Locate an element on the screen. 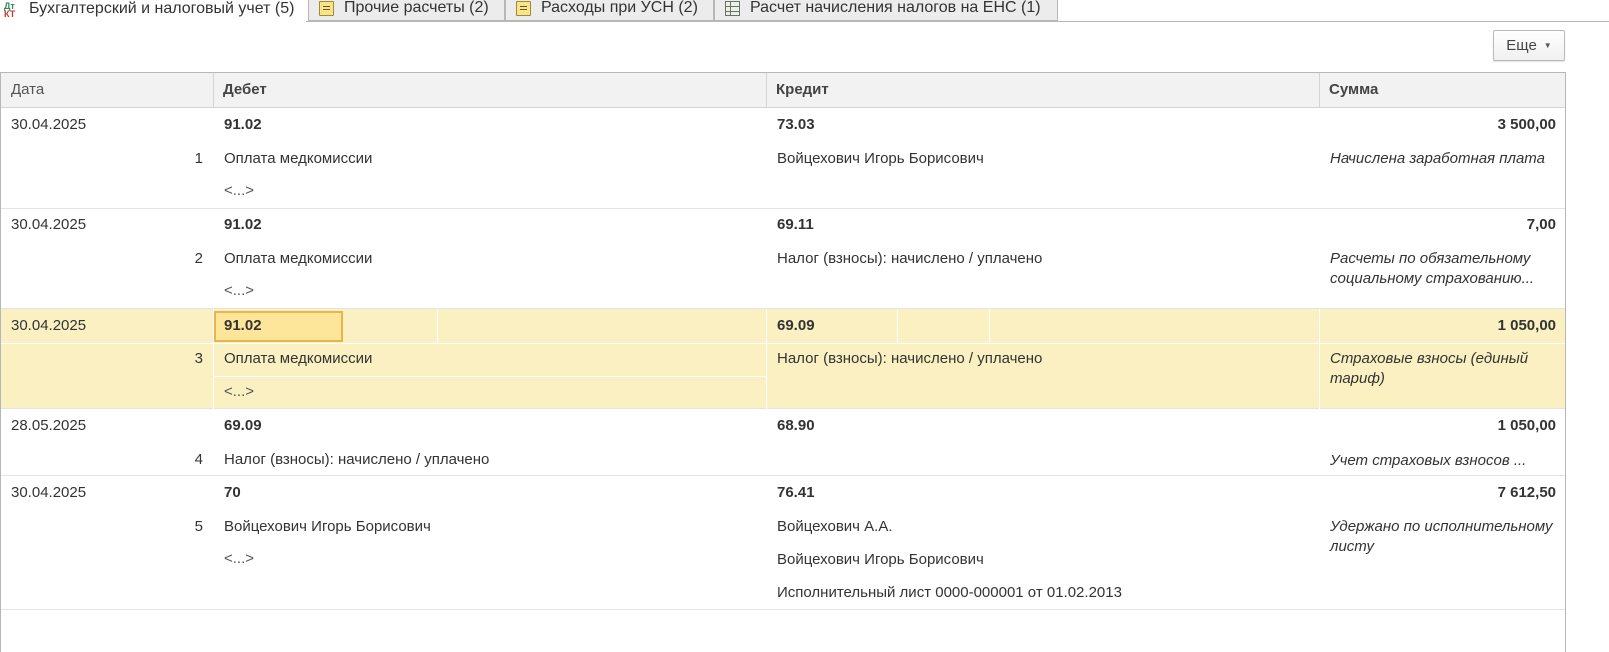 The width and height of the screenshot is (1609, 652). amount: 3 500,00 is located at coordinates (1443, 124).